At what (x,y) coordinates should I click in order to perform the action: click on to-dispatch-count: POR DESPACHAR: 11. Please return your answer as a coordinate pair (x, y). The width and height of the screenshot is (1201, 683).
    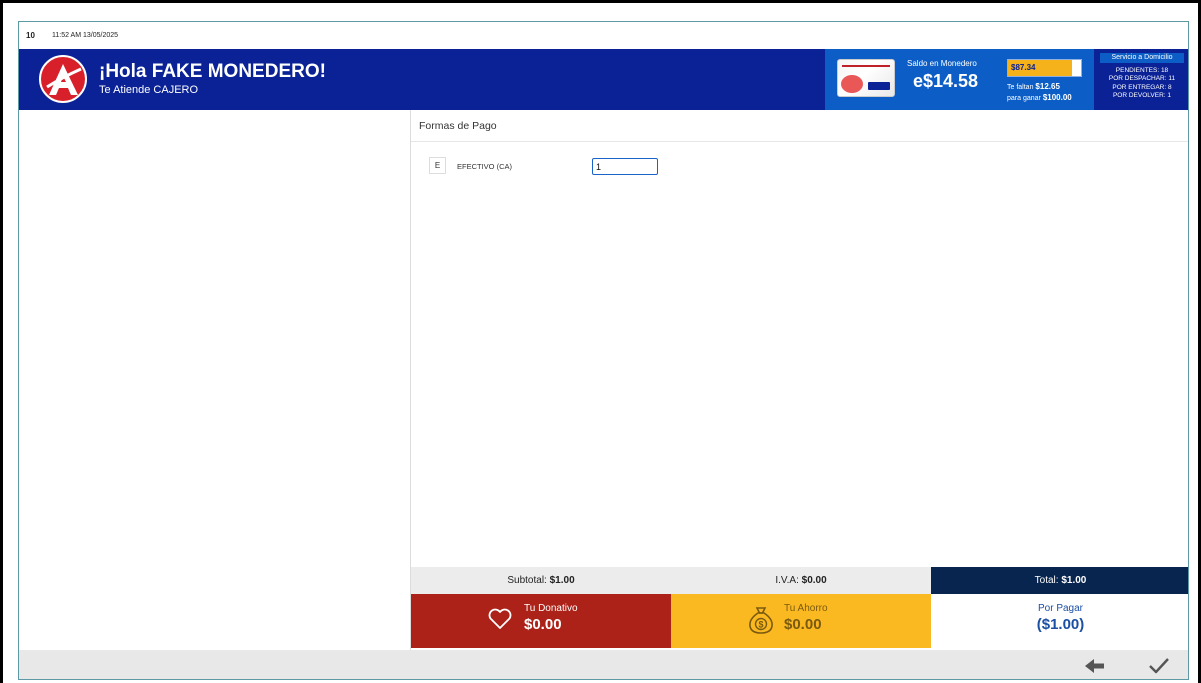
    Looking at the image, I should click on (1142, 79).